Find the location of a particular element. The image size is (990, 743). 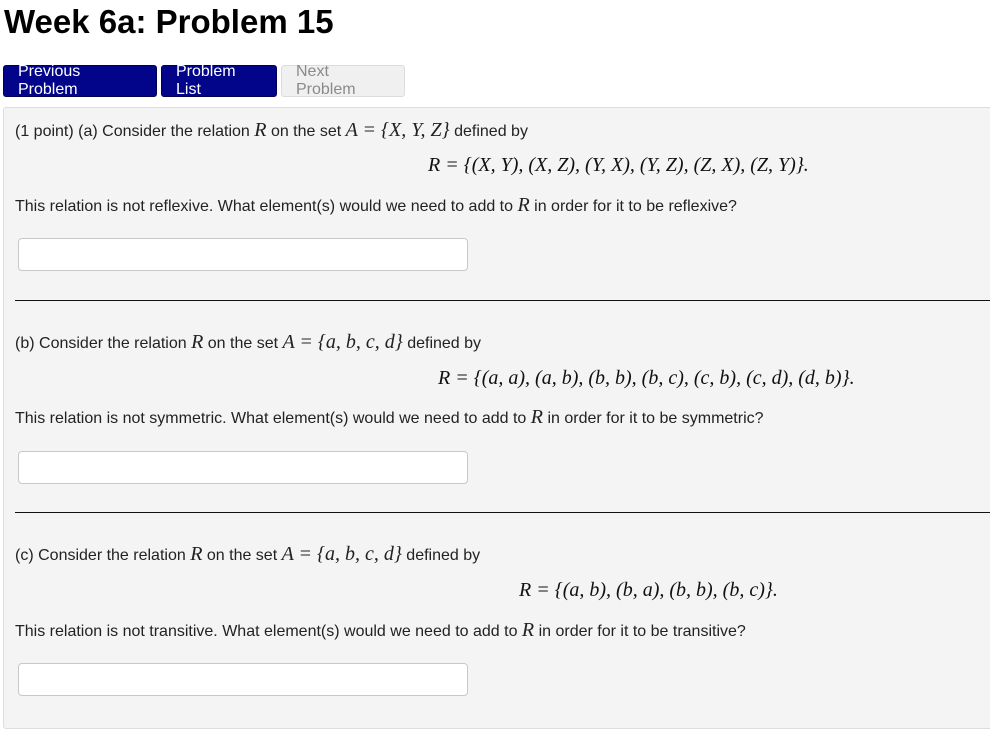

part-b-answer-input is located at coordinates (243, 467).